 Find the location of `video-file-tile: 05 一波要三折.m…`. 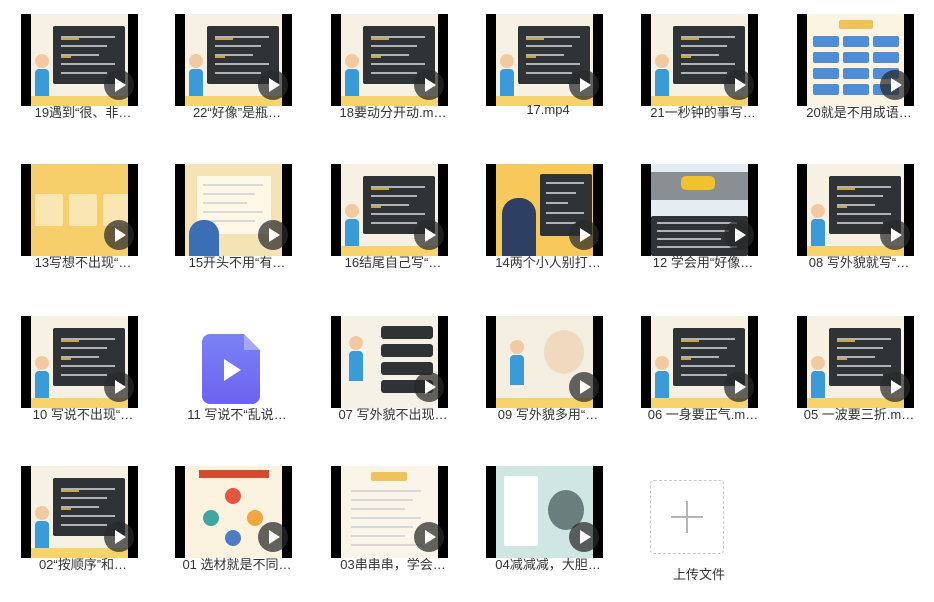

video-file-tile: 05 一波要三折.m… is located at coordinates (859, 372).